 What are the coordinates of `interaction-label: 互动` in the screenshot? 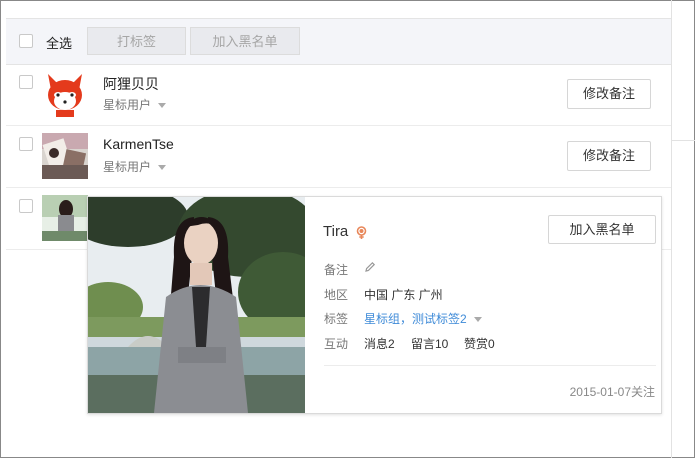 It's located at (336, 344).